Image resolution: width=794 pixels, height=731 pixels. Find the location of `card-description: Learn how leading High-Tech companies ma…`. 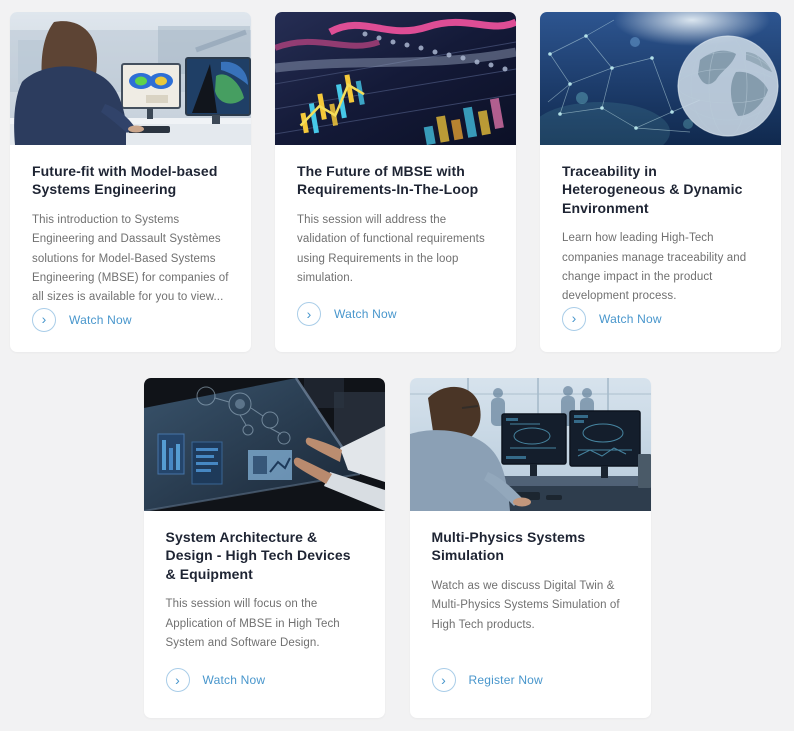

card-description: Learn how leading High-Tech companies ma… is located at coordinates (654, 267).